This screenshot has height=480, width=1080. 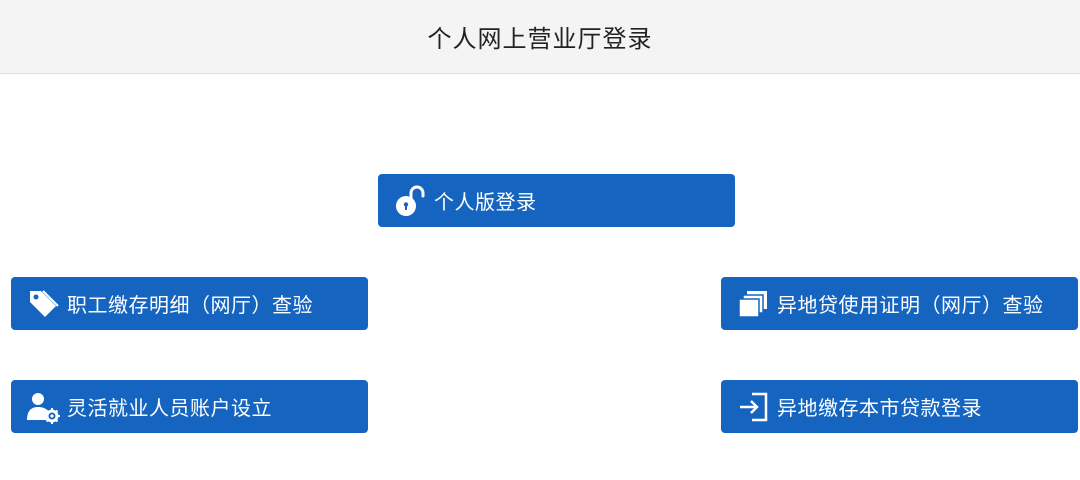 I want to click on remote-deposit-local-loan-login-label: 异地缴存本市贷款登录, so click(x=879, y=408).